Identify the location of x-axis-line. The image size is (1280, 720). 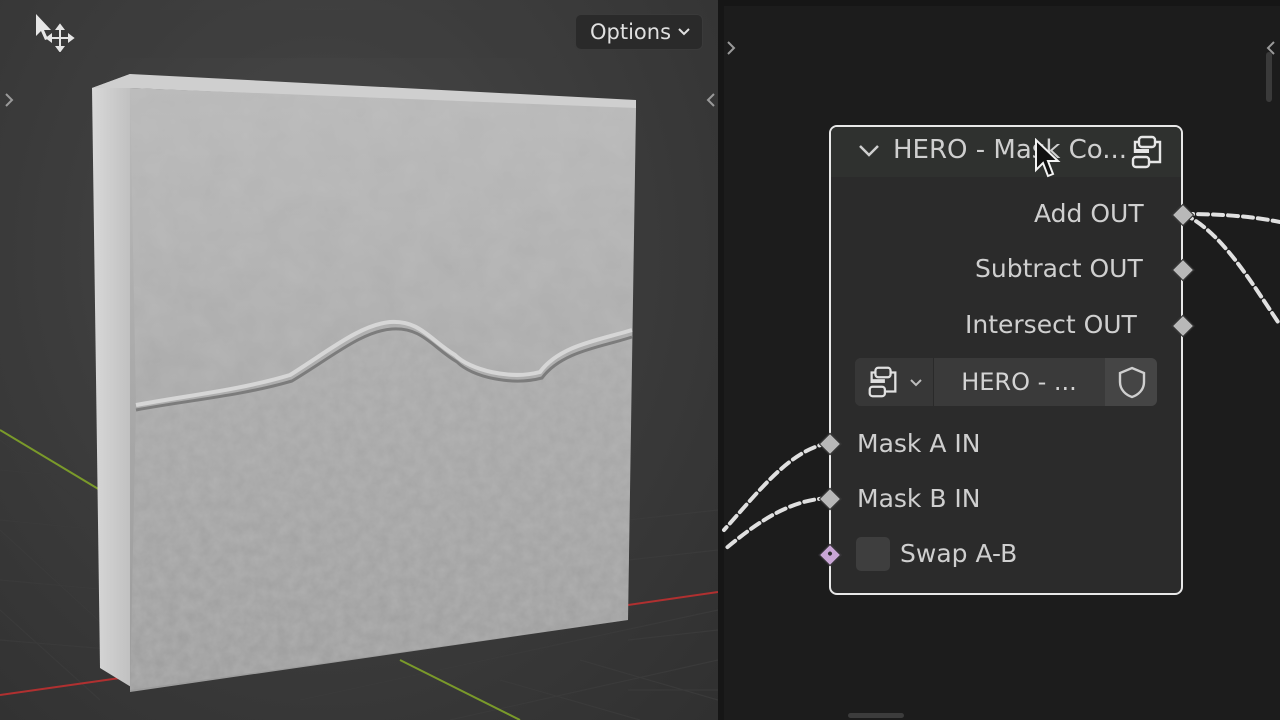
(60, 686).